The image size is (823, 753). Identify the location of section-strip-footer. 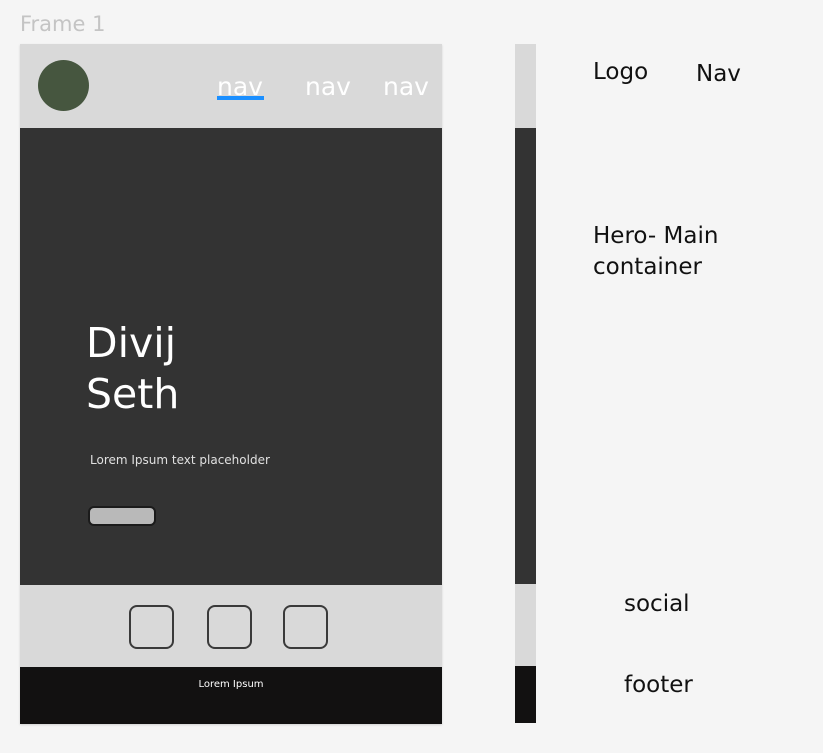
(525, 694).